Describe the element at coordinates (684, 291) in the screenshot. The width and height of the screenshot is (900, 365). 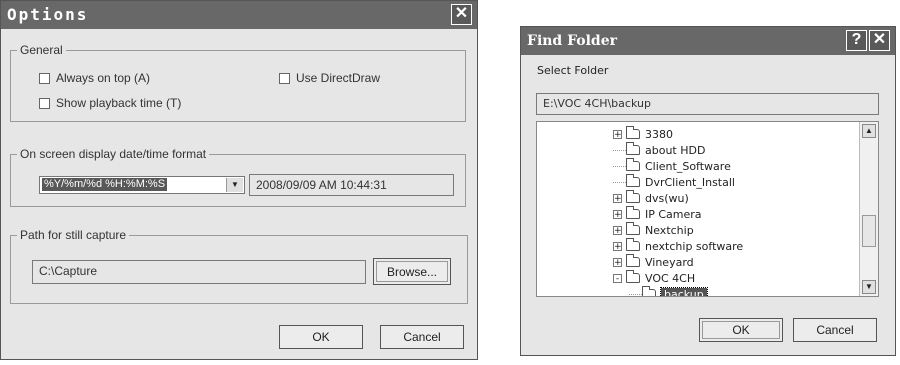
I see `tree-item-label: backup` at that location.